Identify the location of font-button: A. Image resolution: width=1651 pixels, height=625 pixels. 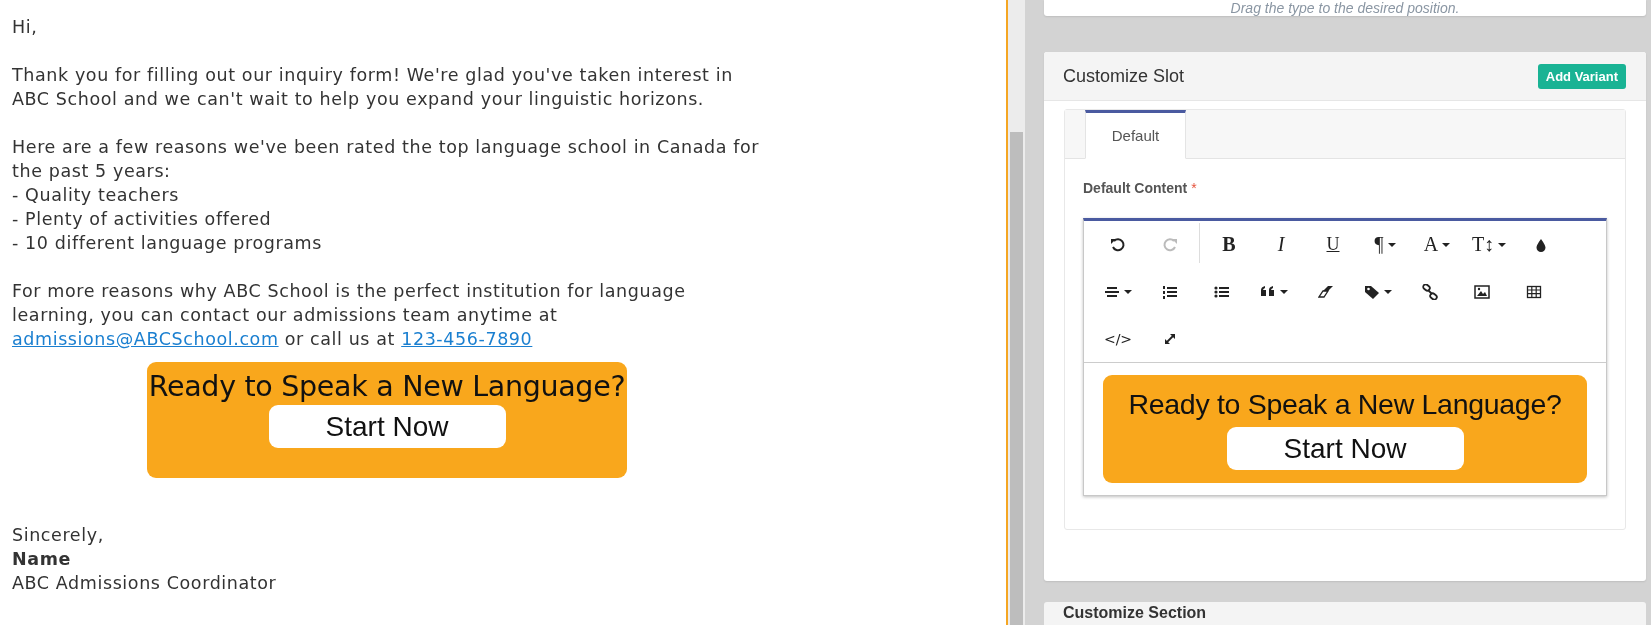
(1437, 244).